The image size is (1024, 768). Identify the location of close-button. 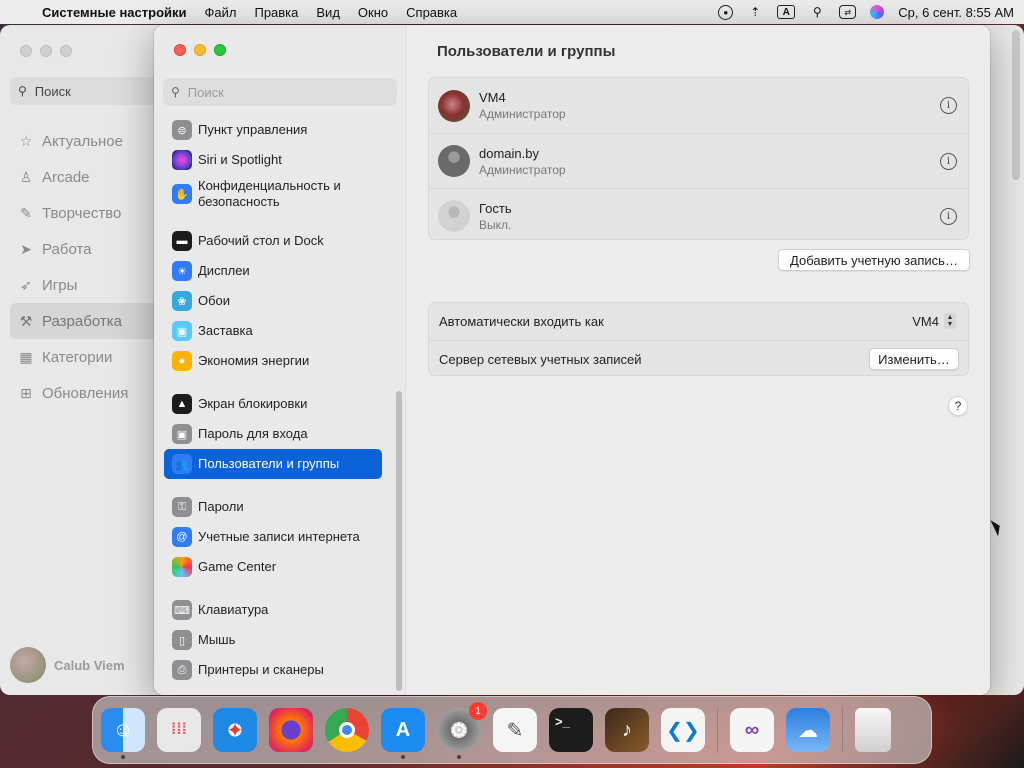
(180, 50).